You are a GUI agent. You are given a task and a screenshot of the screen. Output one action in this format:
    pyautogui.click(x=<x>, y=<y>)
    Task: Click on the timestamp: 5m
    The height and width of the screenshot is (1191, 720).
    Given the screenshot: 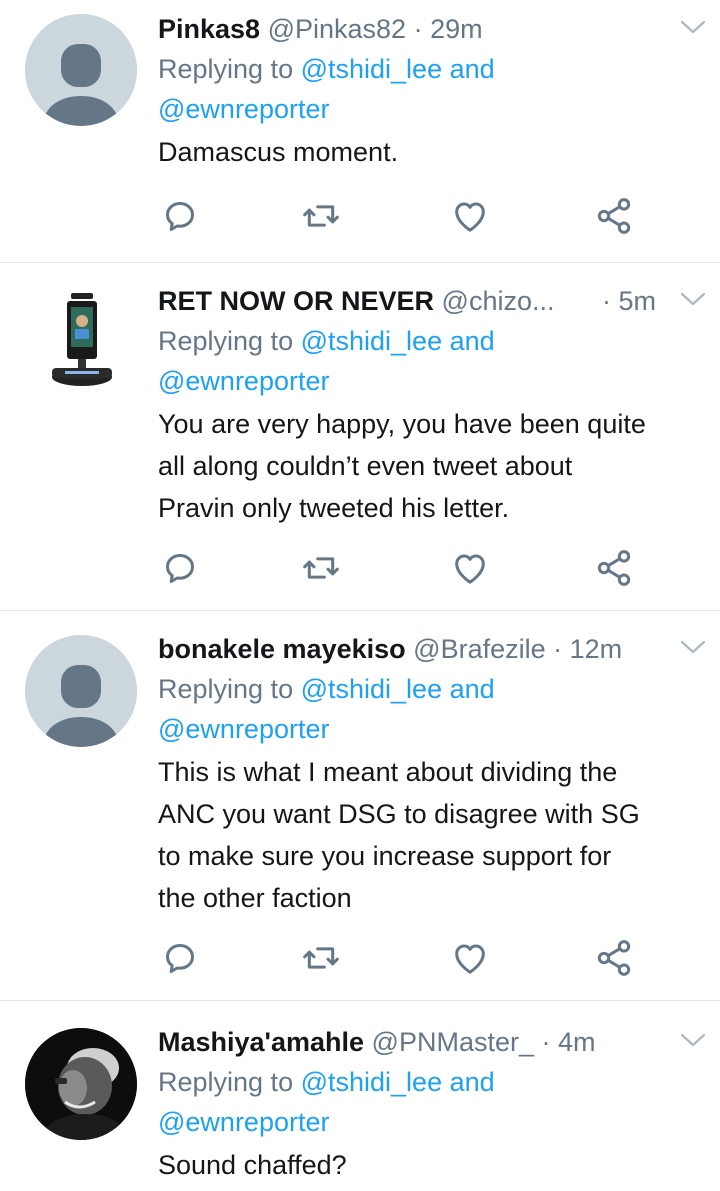 What is the action you would take?
    pyautogui.click(x=637, y=301)
    